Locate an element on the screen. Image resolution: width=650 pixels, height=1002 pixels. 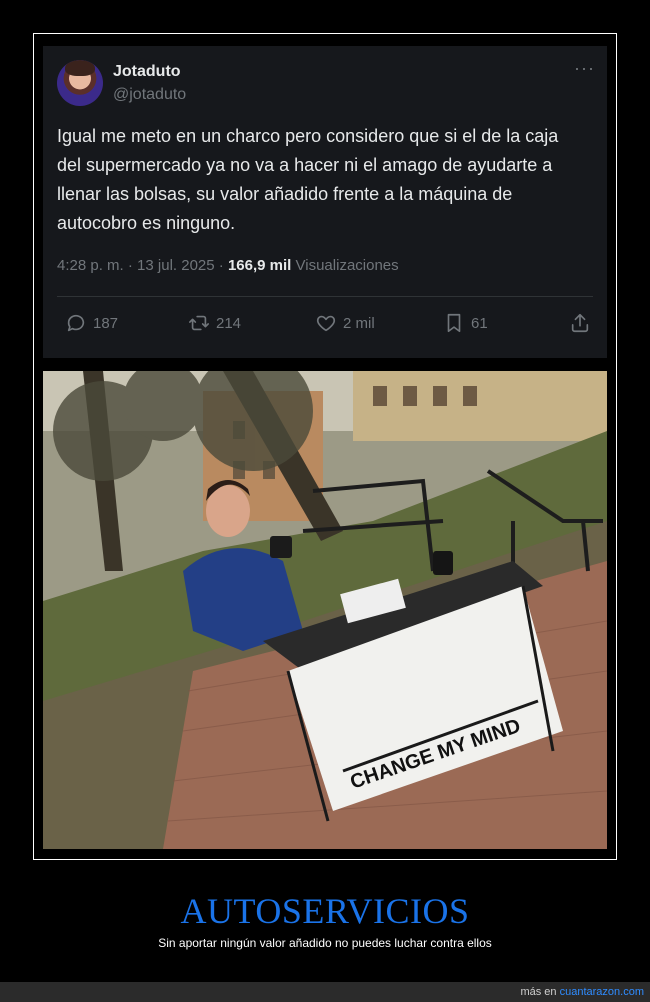
reply-icon is located at coordinates (76, 323).